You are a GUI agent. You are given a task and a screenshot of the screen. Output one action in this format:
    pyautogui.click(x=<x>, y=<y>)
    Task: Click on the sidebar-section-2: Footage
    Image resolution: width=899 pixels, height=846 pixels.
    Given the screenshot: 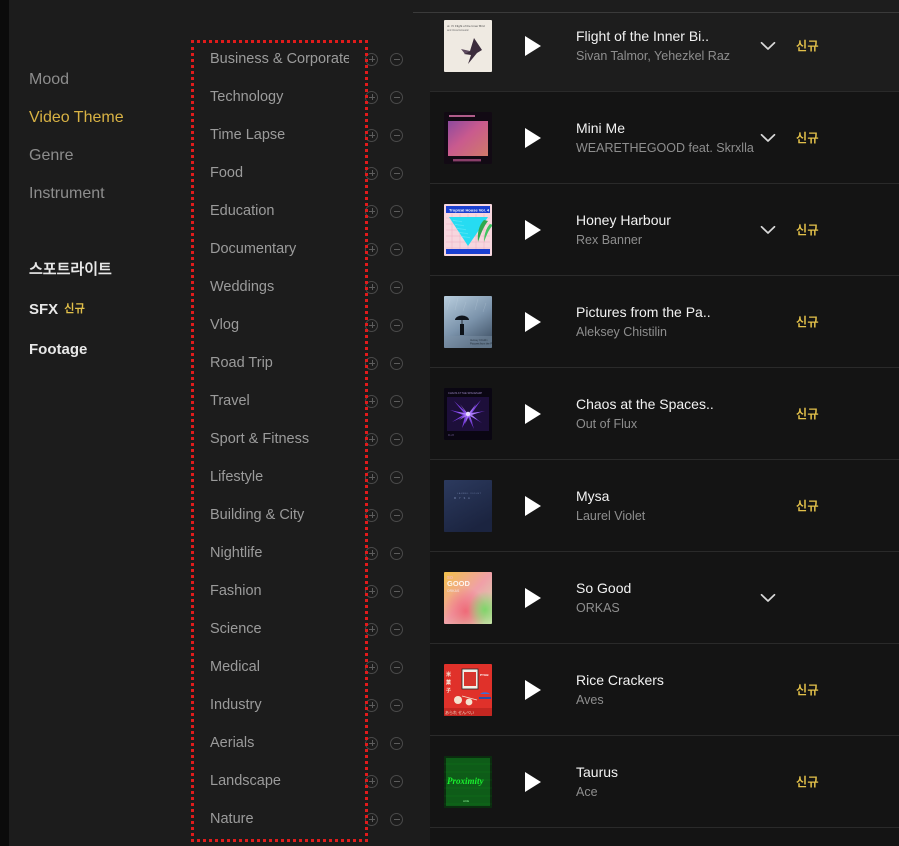 What is the action you would take?
    pyautogui.click(x=100, y=349)
    